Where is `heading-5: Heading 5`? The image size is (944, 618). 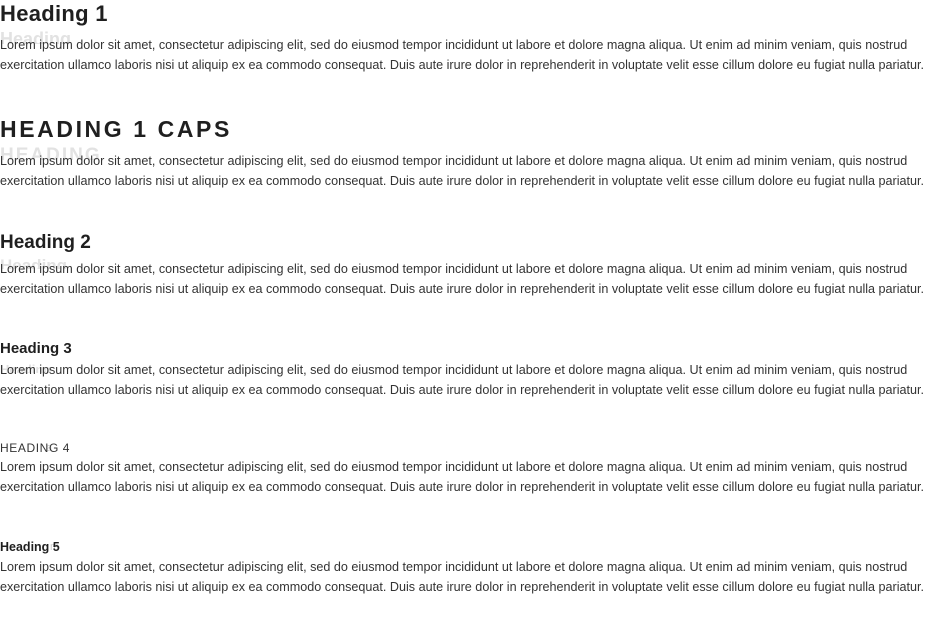 heading-5: Heading 5 is located at coordinates (30, 547).